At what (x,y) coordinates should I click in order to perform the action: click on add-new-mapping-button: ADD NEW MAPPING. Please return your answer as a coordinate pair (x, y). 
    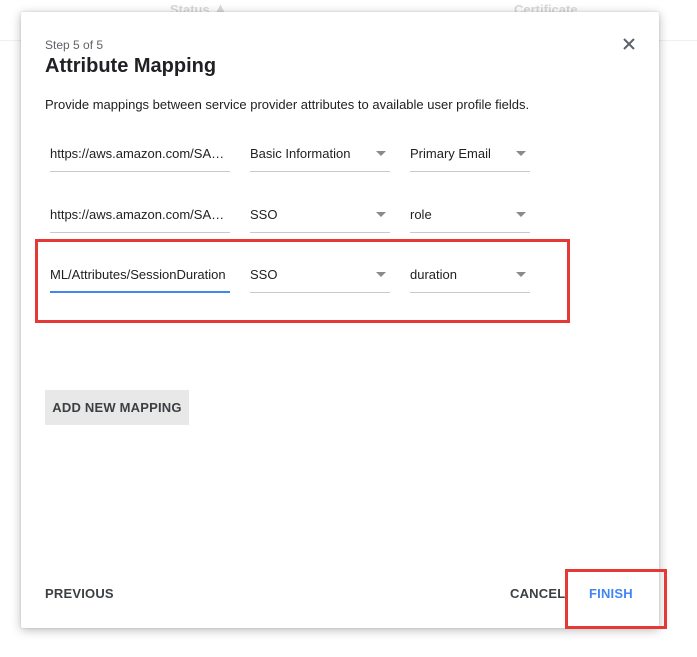
    Looking at the image, I should click on (117, 407).